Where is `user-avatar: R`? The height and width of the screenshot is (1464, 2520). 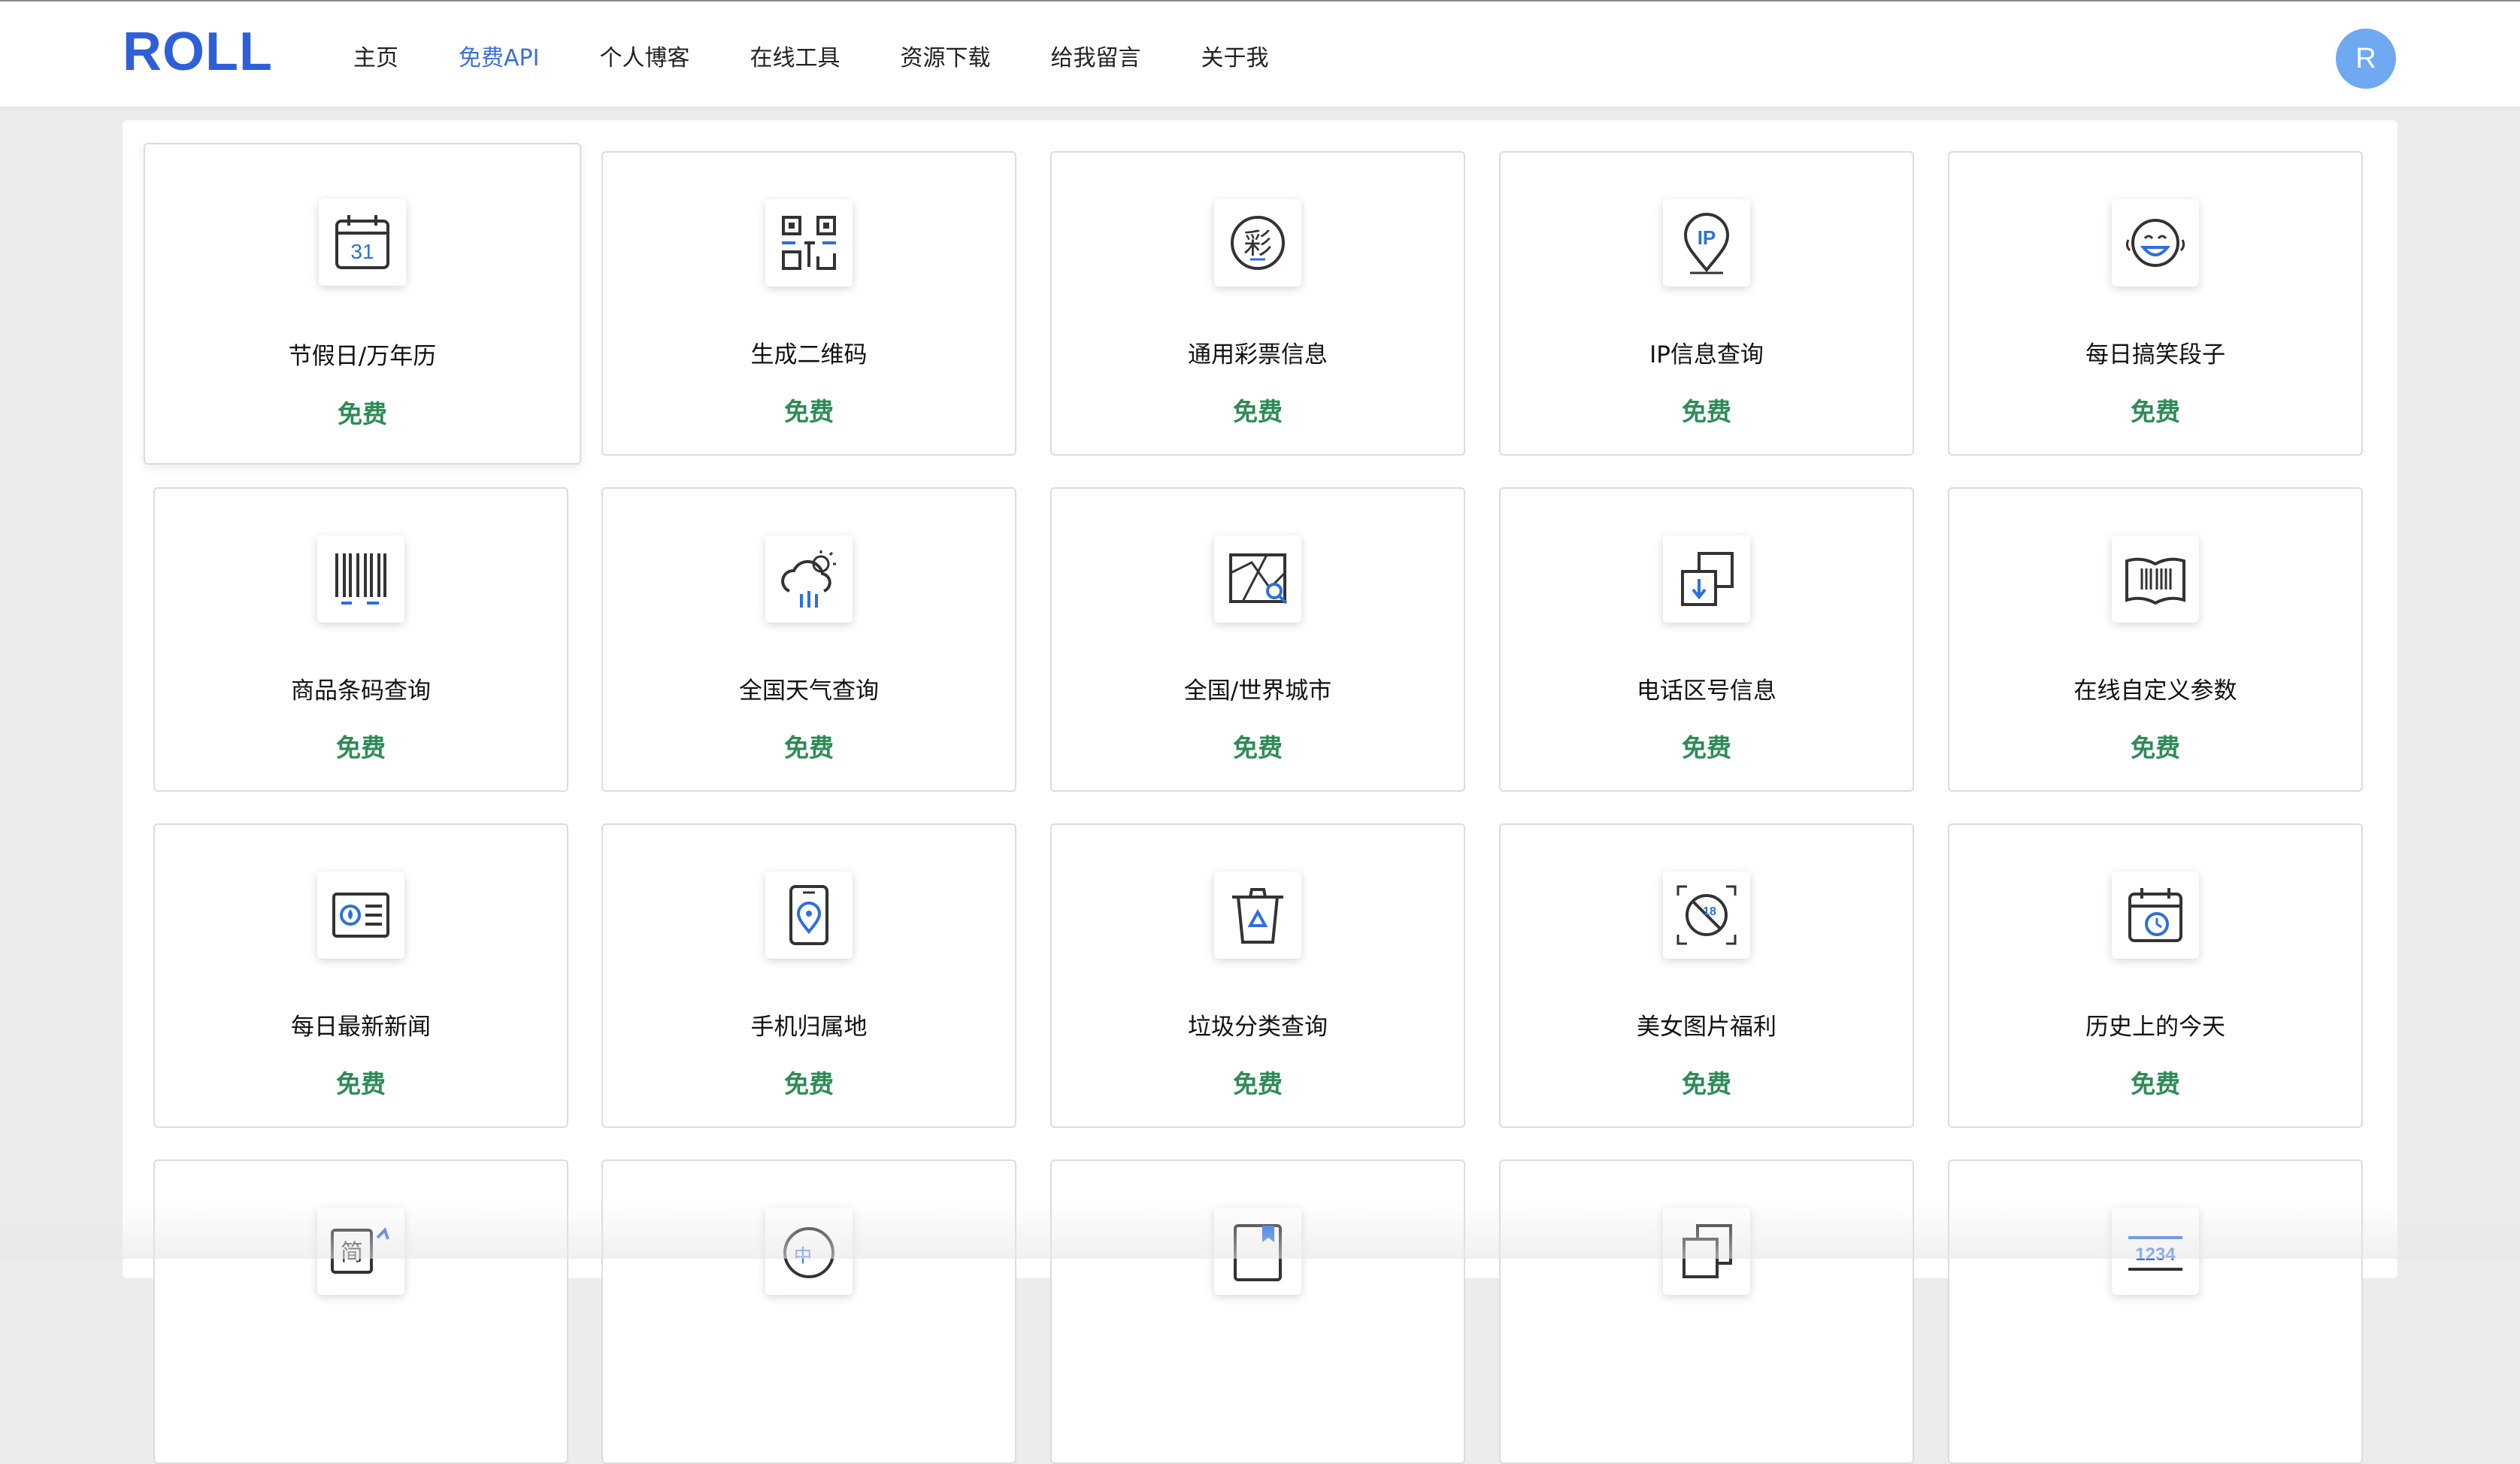 user-avatar: R is located at coordinates (2366, 59).